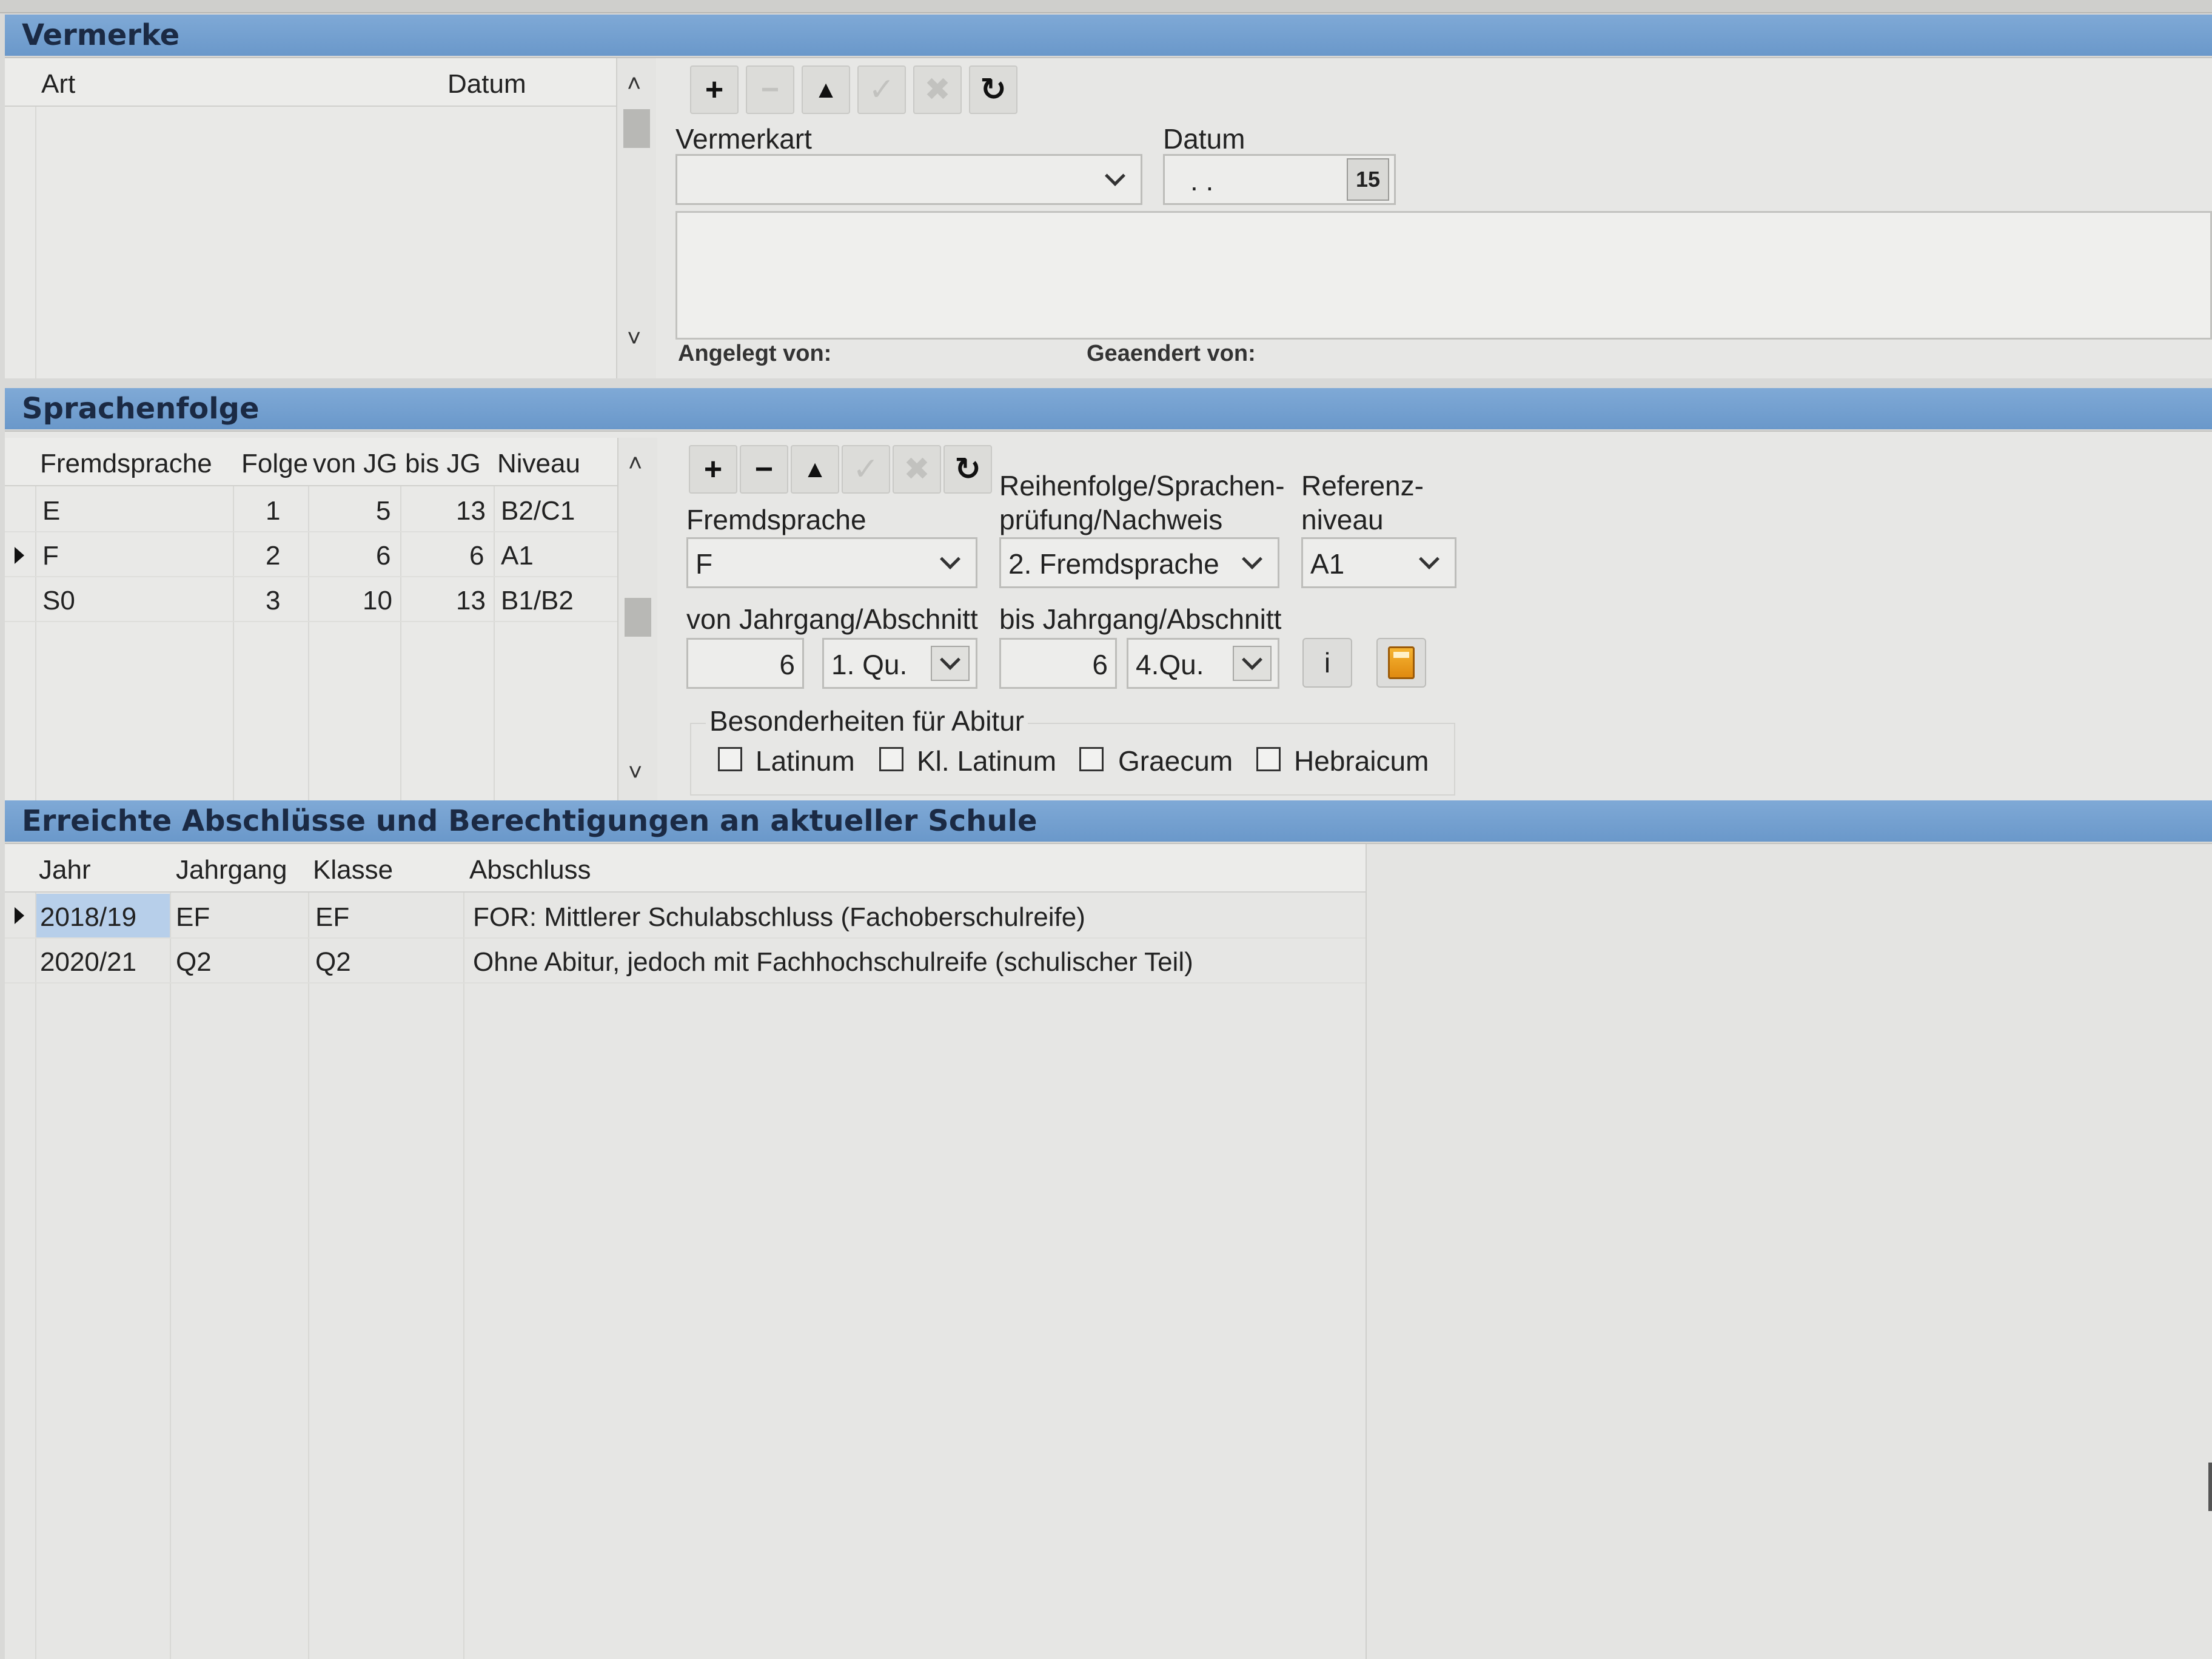 This screenshot has width=2212, height=1659. Describe the element at coordinates (891, 759) in the screenshot. I see `kl-latinum-checkbox` at that location.